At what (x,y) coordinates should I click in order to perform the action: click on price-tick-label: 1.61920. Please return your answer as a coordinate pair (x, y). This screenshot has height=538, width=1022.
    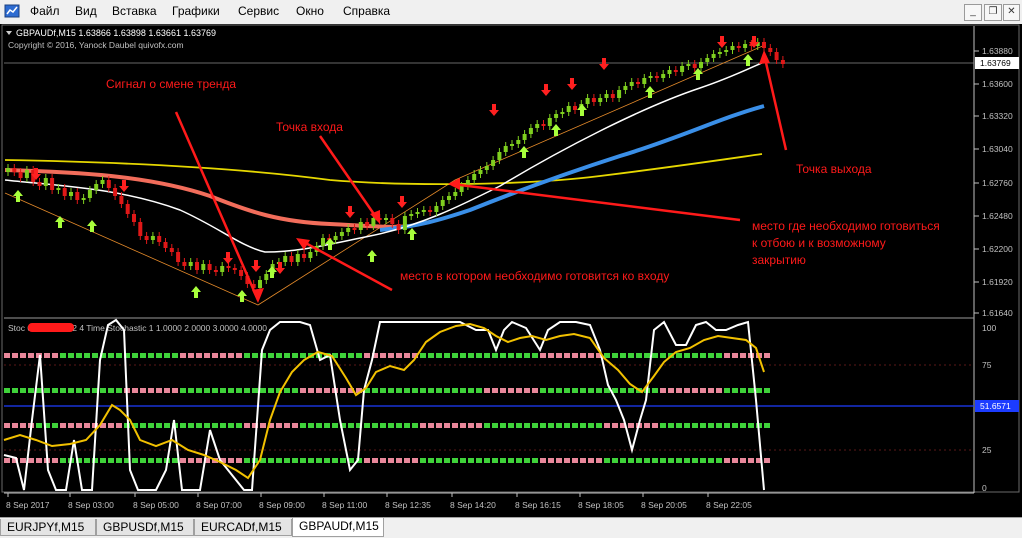
    Looking at the image, I should click on (997, 282).